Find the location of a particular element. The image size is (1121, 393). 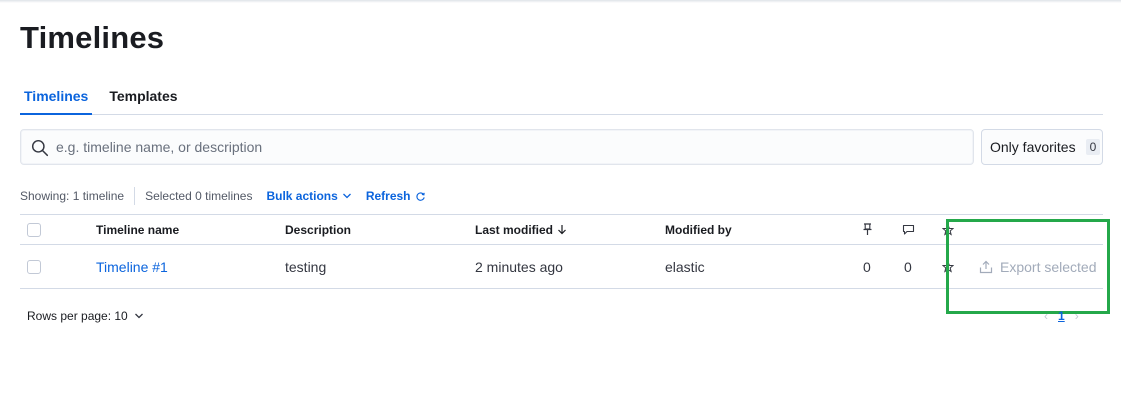

refresh-icon is located at coordinates (420, 196).